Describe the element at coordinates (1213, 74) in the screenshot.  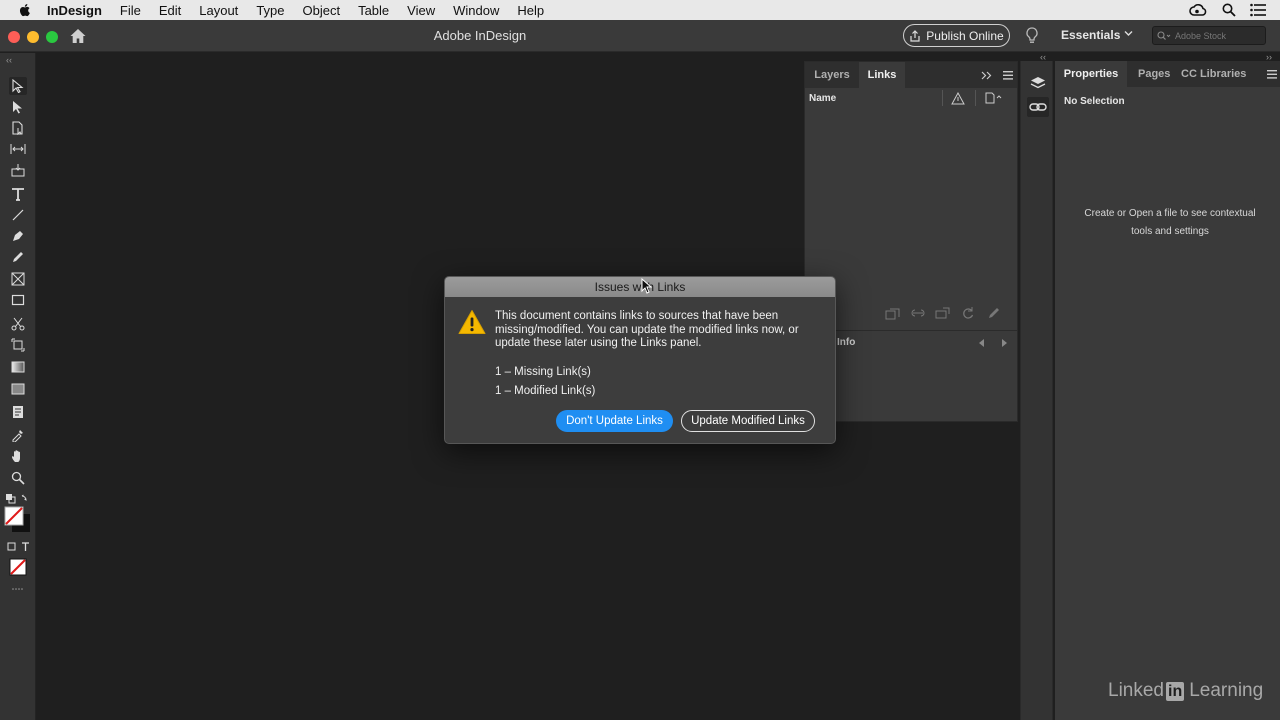
I see `tab-cc-libraries: CC Libraries` at that location.